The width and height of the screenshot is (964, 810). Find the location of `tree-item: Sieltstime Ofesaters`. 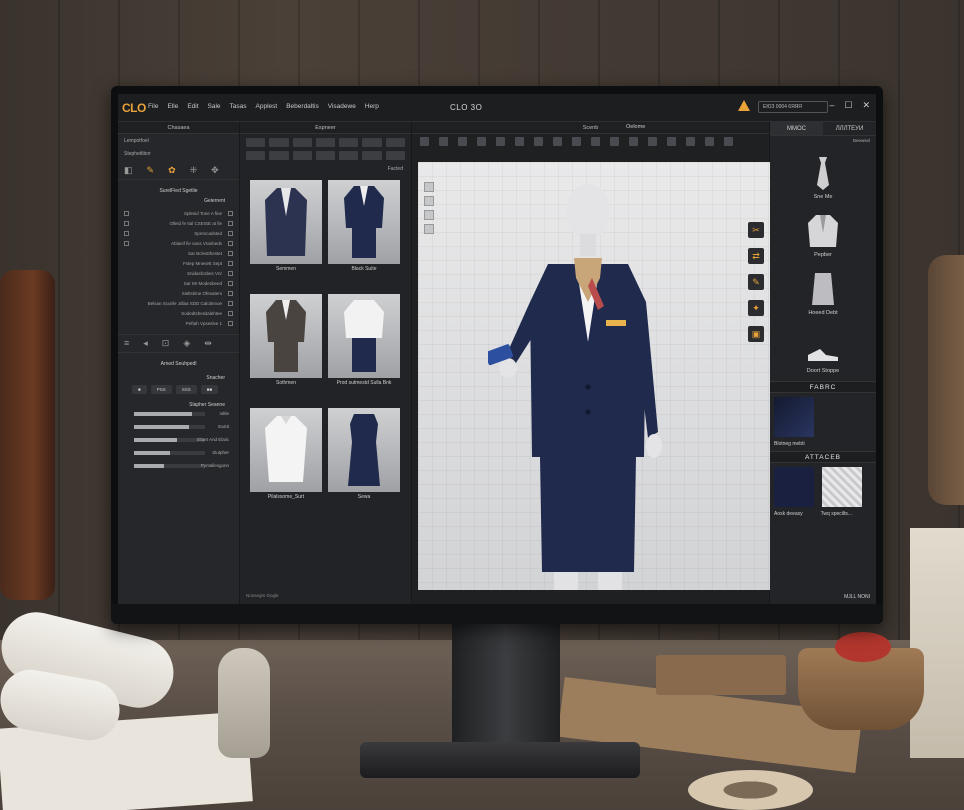

tree-item: Sieltstime Ofesaters is located at coordinates (178, 293).